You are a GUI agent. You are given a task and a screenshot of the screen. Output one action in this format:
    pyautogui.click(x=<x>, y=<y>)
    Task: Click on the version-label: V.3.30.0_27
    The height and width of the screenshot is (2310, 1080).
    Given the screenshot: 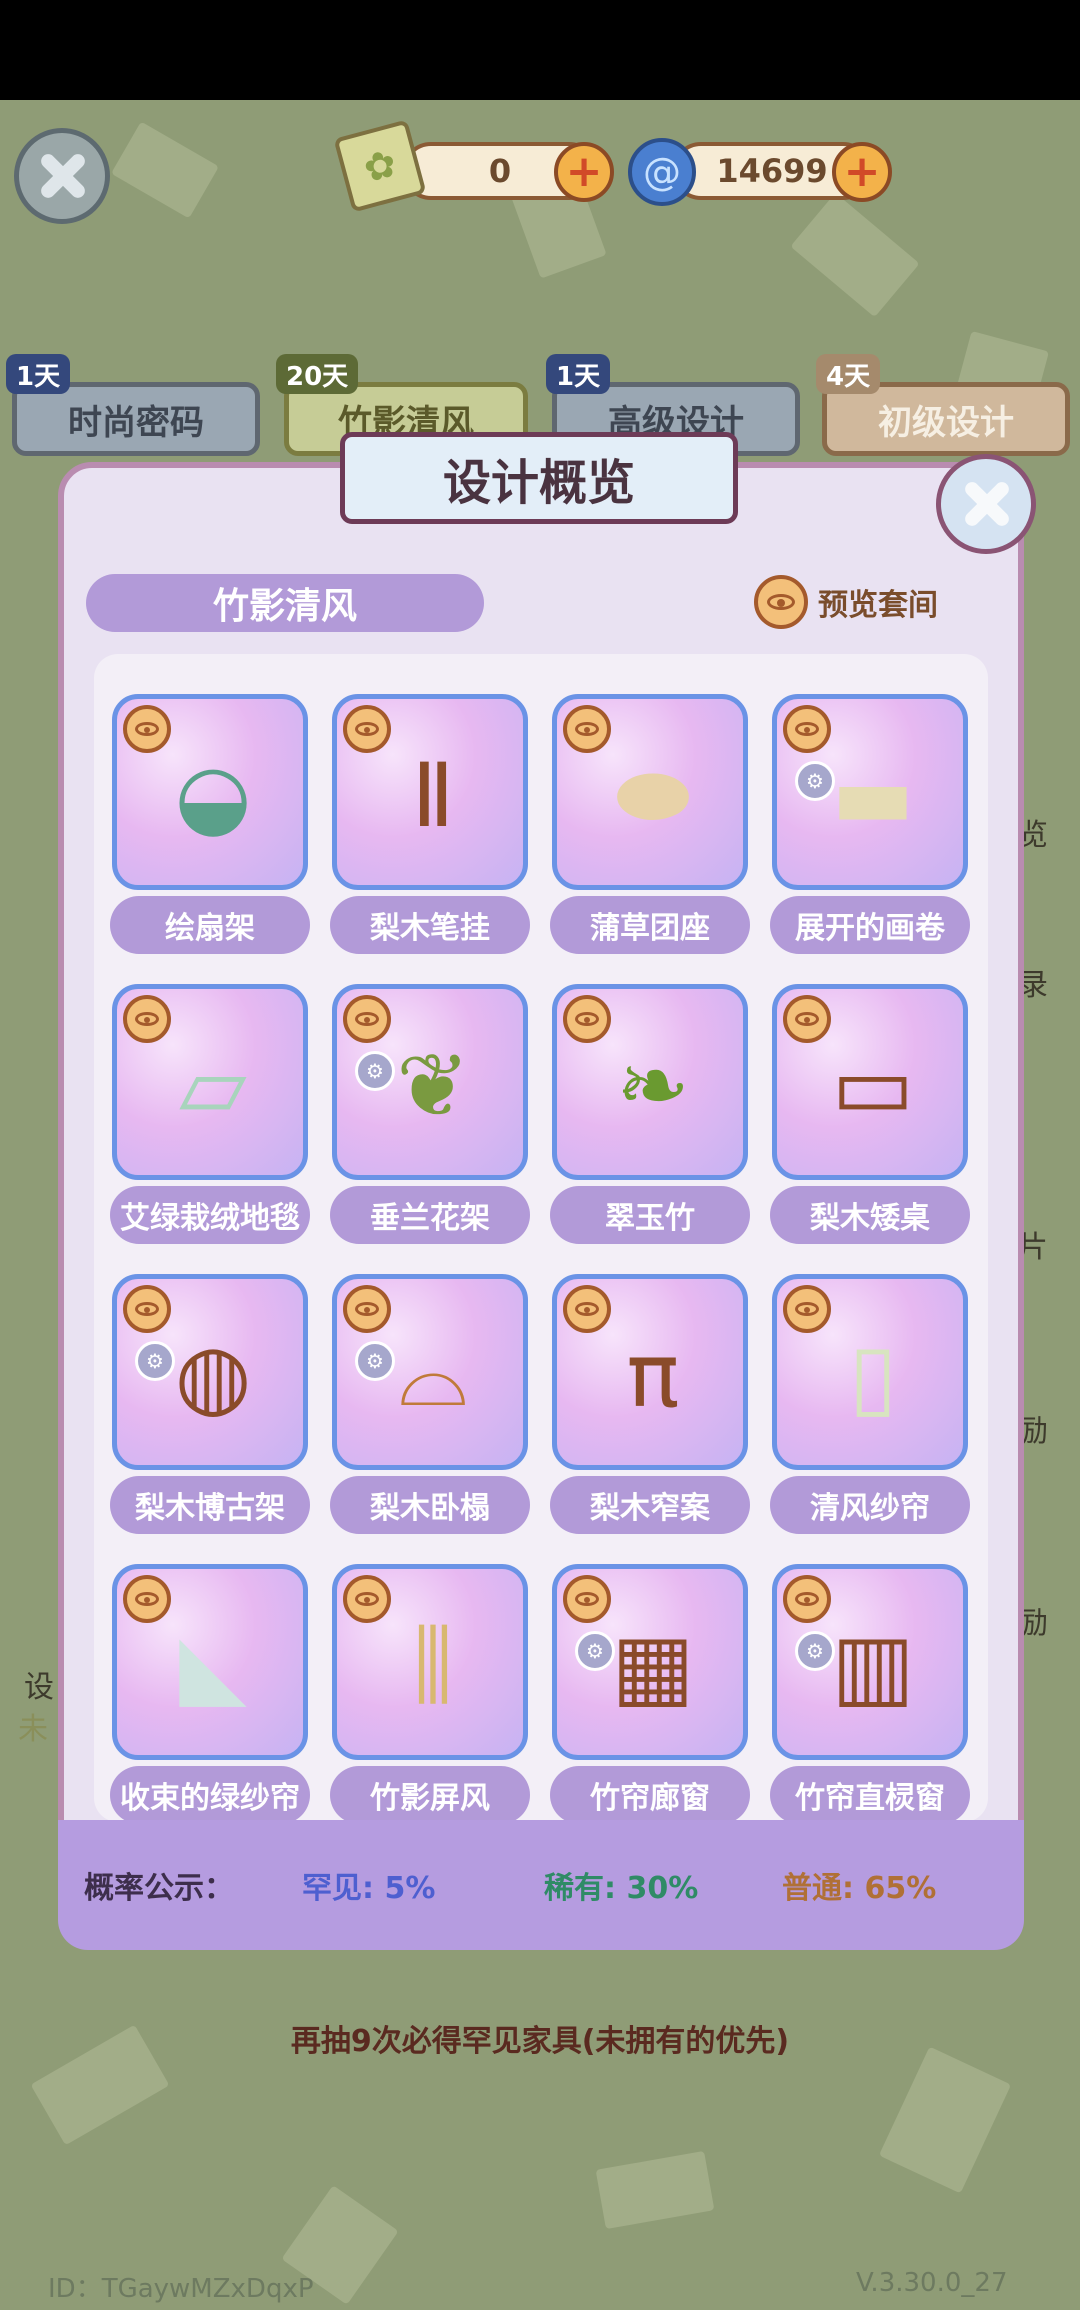 What is the action you would take?
    pyautogui.click(x=932, y=2283)
    